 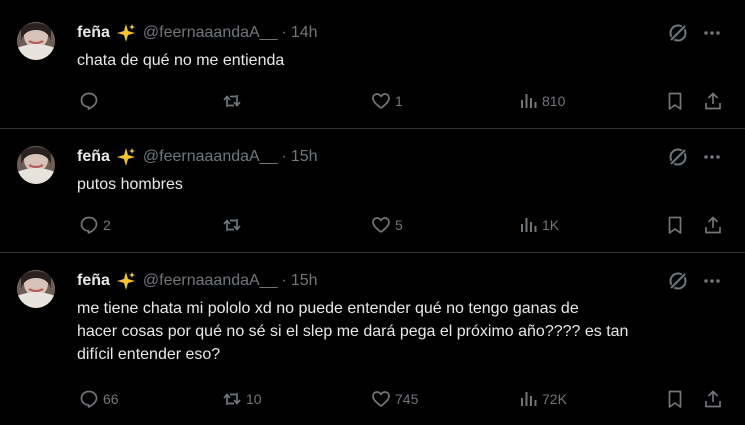 I want to click on views-button: 810, so click(x=541, y=101).